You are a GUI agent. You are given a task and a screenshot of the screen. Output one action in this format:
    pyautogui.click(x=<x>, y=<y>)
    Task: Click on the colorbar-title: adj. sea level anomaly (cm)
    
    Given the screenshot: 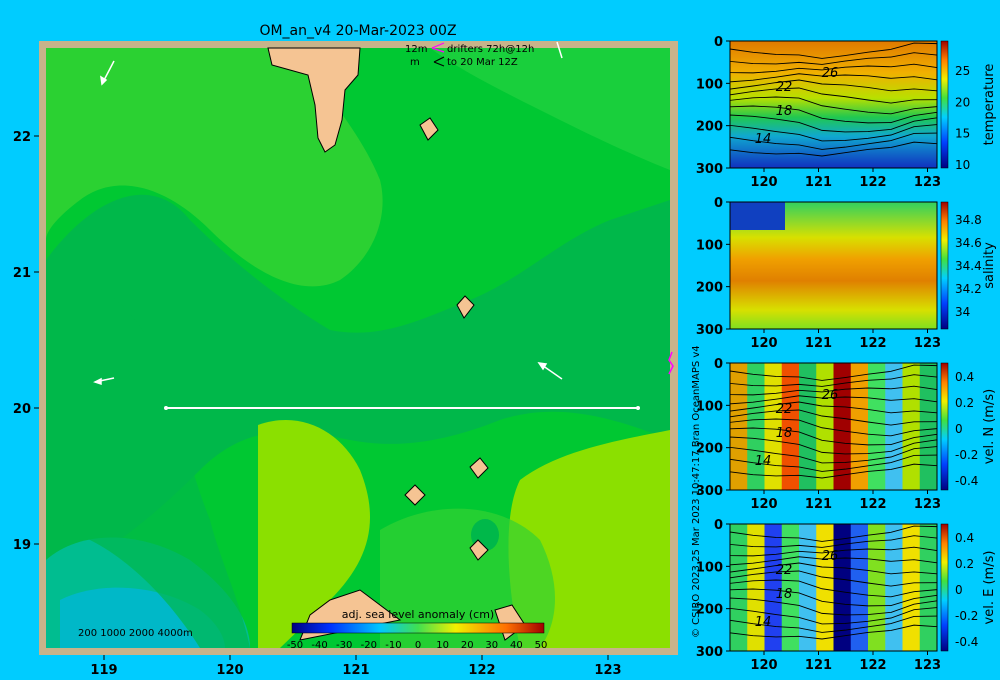 What is the action you would take?
    pyautogui.click(x=418, y=614)
    